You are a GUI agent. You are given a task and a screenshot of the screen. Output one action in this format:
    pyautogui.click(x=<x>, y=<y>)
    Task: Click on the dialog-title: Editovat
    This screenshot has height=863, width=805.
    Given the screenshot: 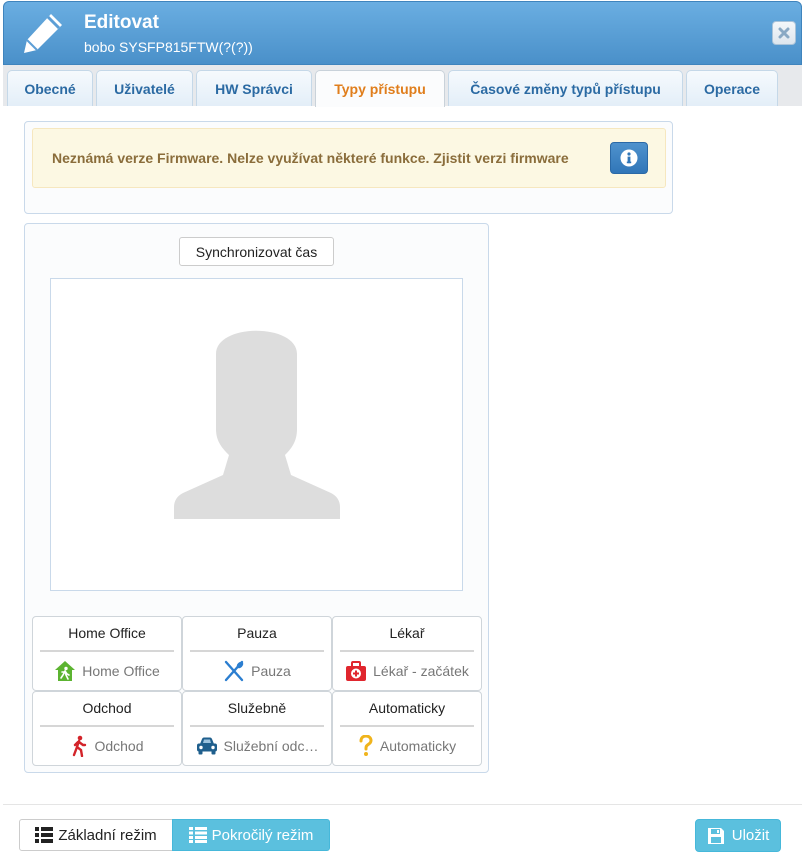 What is the action you would take?
    pyautogui.click(x=121, y=22)
    